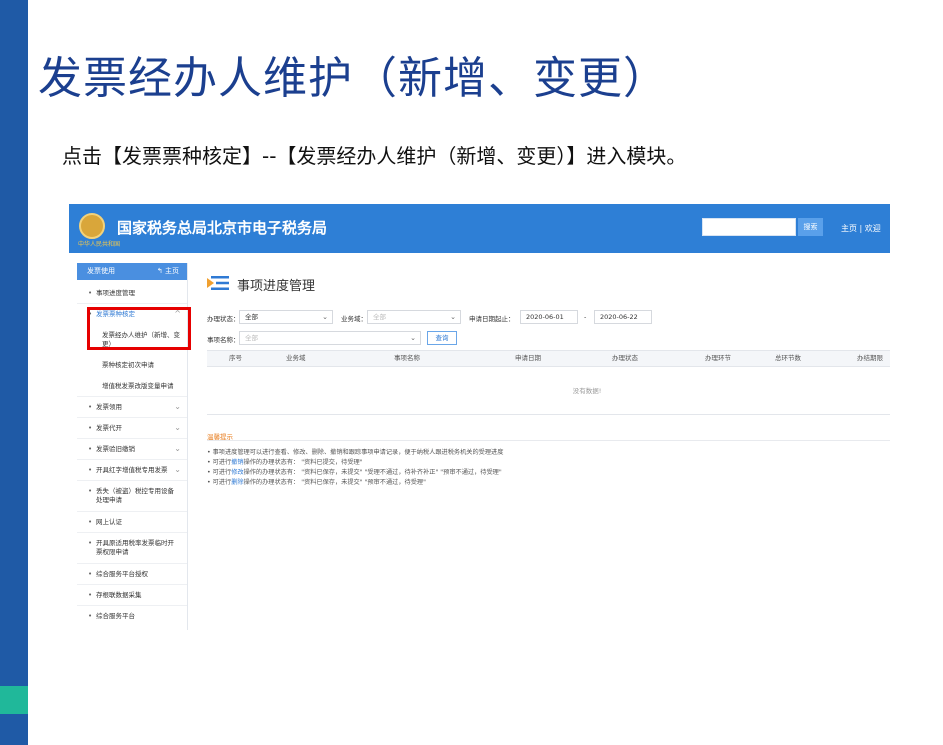 The image size is (943, 745). I want to click on domain-select-placeholder: 全部, so click(379, 317).